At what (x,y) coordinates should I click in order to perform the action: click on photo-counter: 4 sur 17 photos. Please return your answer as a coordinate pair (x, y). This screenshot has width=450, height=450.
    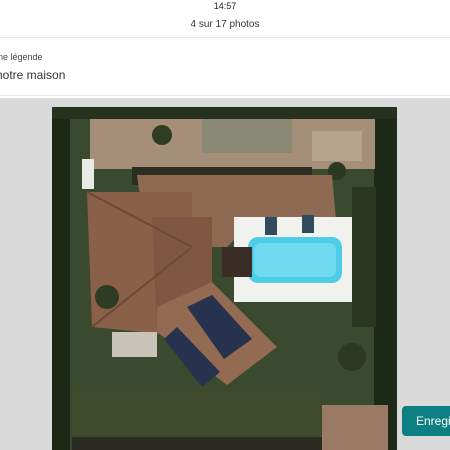
    Looking at the image, I should click on (225, 24).